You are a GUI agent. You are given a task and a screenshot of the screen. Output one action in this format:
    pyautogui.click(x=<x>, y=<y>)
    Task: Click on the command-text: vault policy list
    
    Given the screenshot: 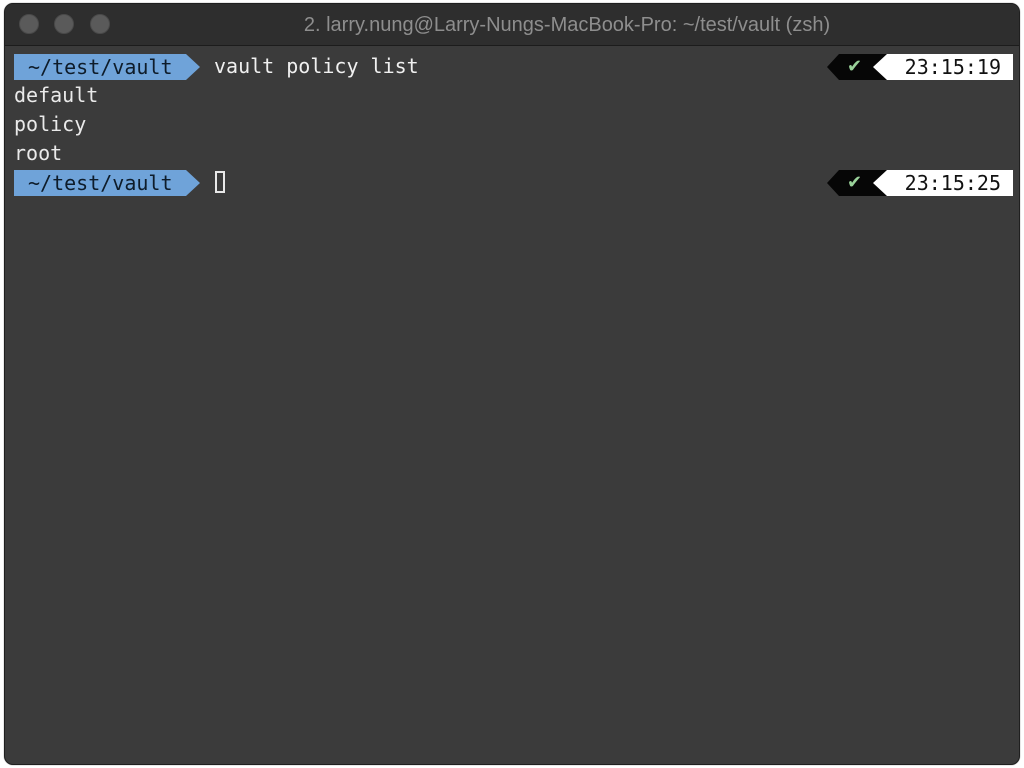 What is the action you would take?
    pyautogui.click(x=316, y=66)
    